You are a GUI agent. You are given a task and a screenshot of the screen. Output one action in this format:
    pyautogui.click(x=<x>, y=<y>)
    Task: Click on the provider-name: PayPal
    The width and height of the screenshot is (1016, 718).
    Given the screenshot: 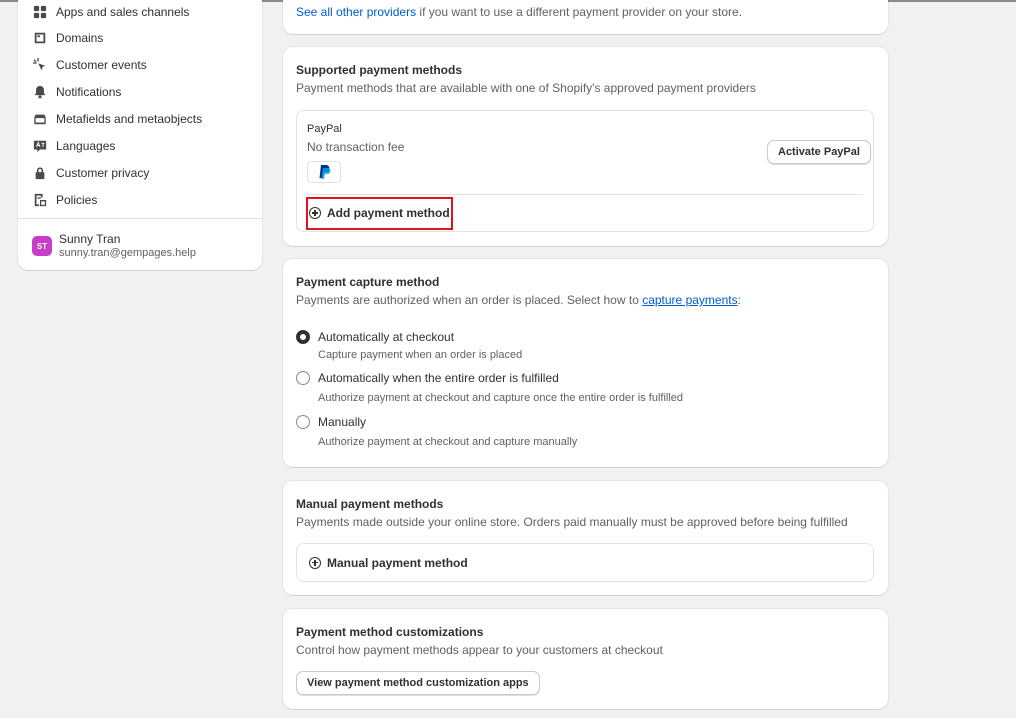 What is the action you would take?
    pyautogui.click(x=324, y=129)
    